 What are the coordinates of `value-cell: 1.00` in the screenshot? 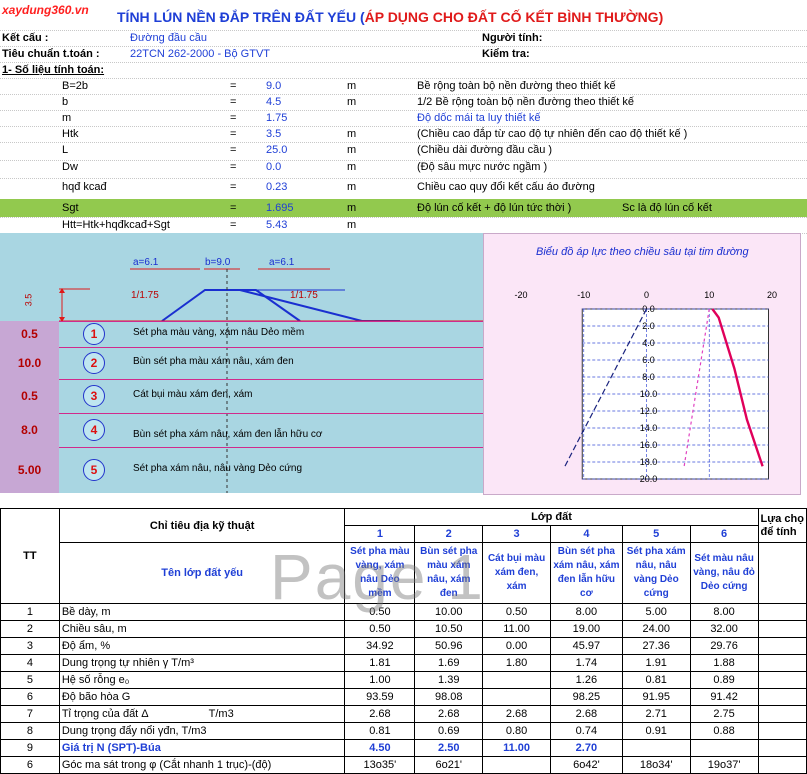 It's located at (380, 680).